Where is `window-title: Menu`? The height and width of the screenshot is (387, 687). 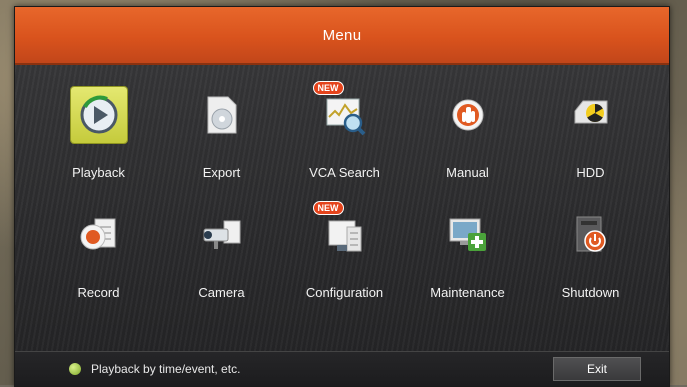 window-title: Menu is located at coordinates (342, 35).